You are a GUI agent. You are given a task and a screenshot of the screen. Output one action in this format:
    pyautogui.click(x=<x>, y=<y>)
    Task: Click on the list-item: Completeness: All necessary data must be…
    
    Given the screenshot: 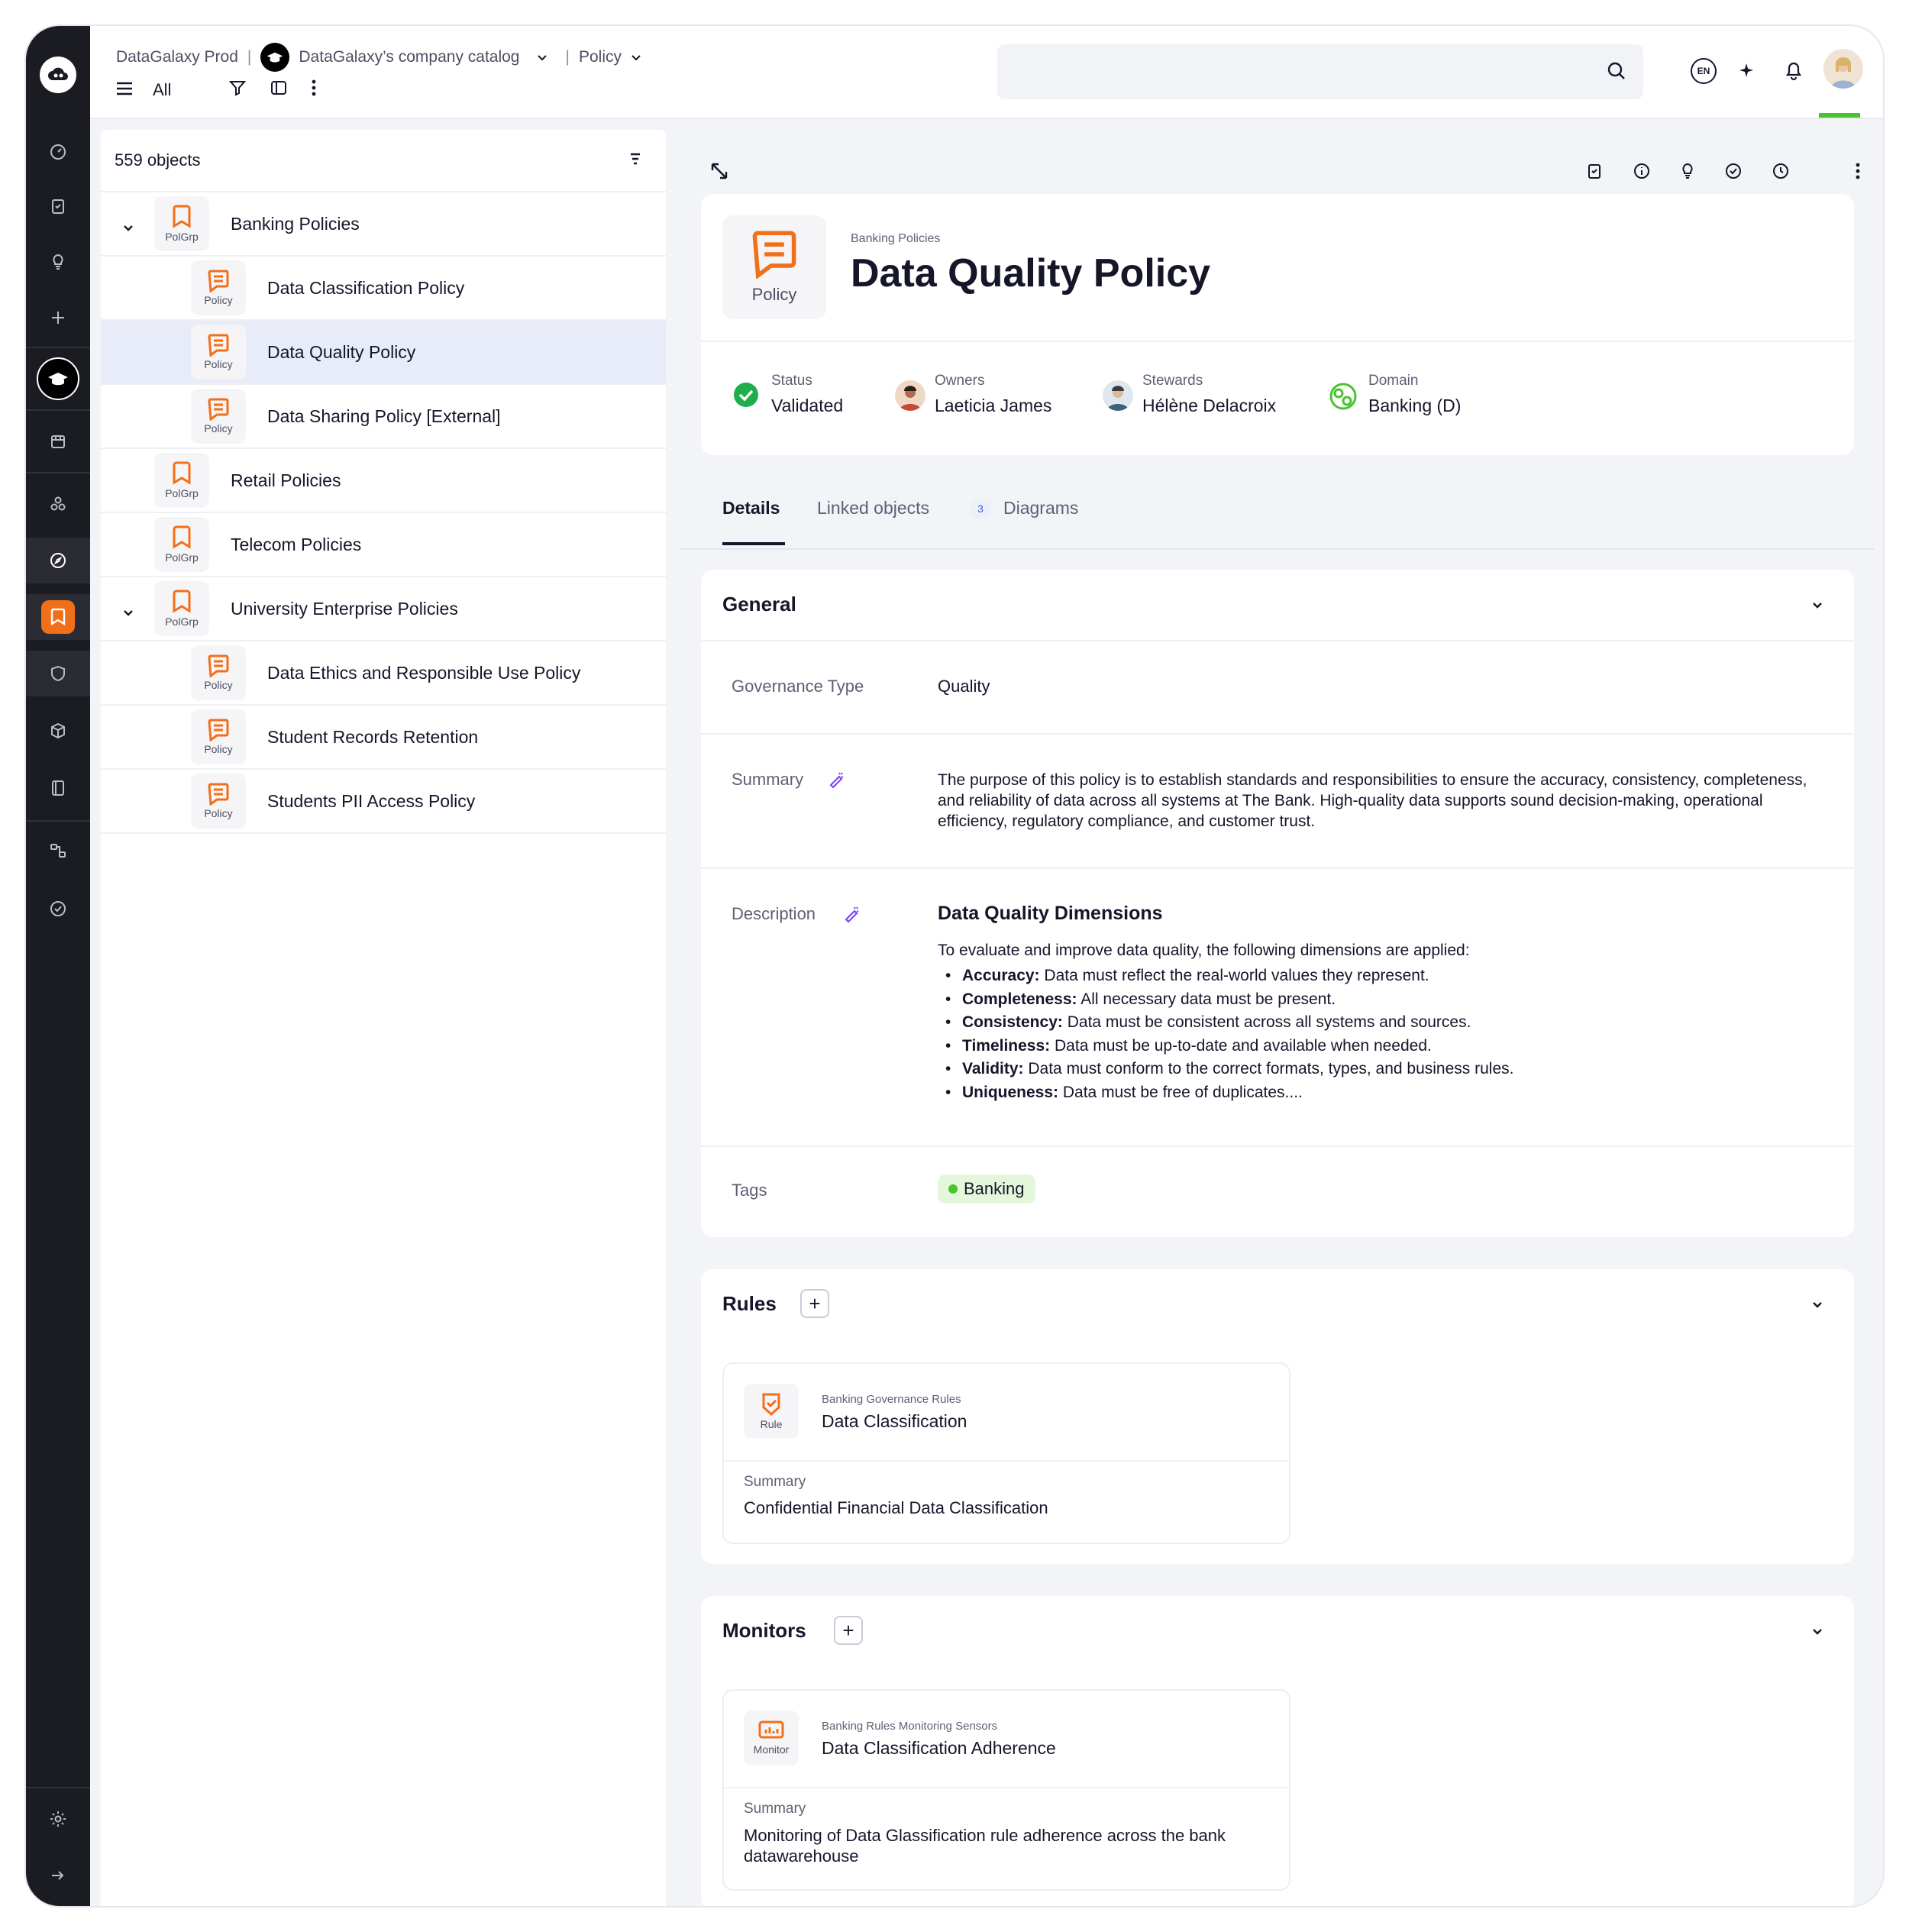 What is the action you would take?
    pyautogui.click(x=1377, y=1000)
    